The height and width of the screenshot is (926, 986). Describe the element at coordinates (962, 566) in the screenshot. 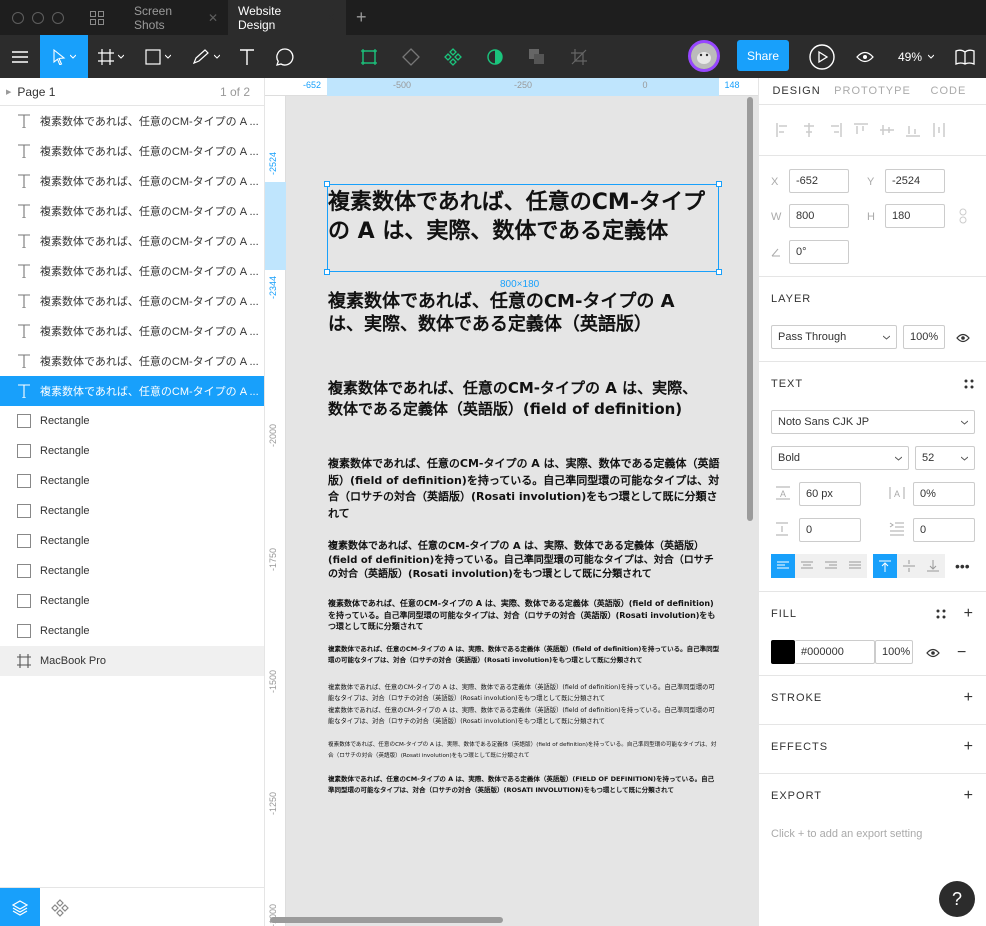

I see `more-options-icon: •••` at that location.